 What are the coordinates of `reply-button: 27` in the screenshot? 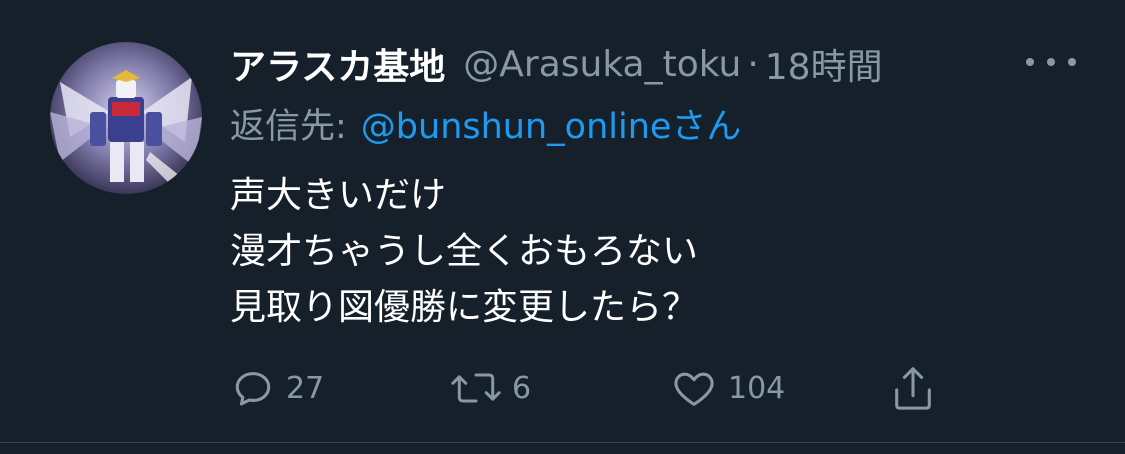 It's located at (277, 388).